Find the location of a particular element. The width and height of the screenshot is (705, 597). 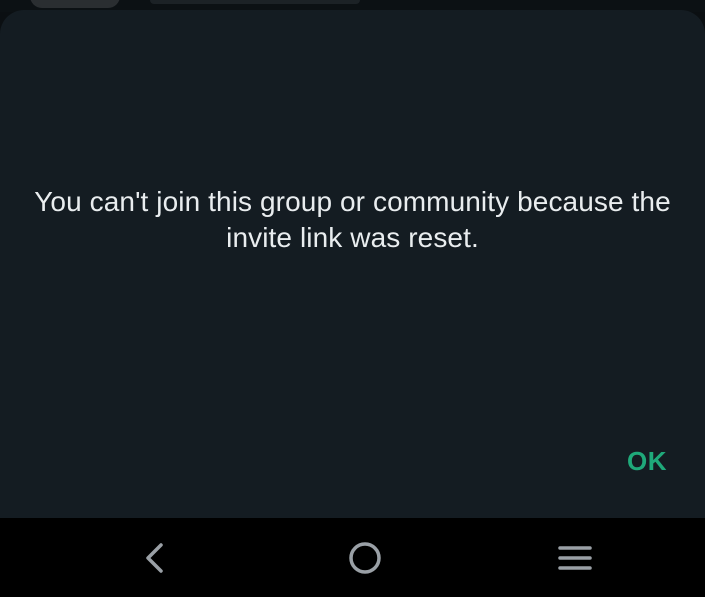

background-avatar is located at coordinates (75, 4).